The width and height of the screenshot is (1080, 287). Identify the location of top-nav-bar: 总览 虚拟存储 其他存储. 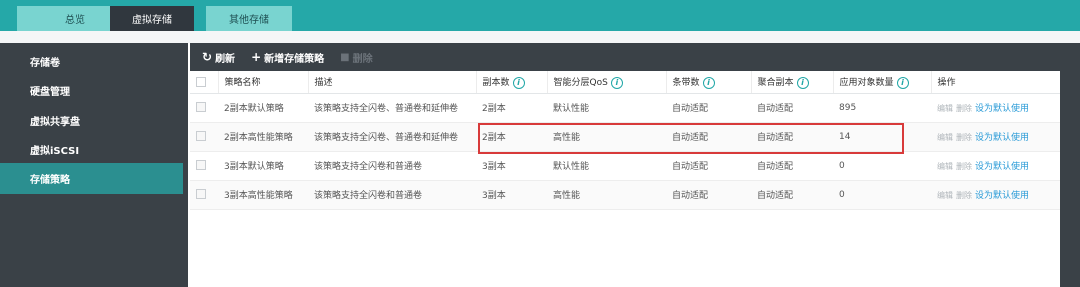
(540, 15).